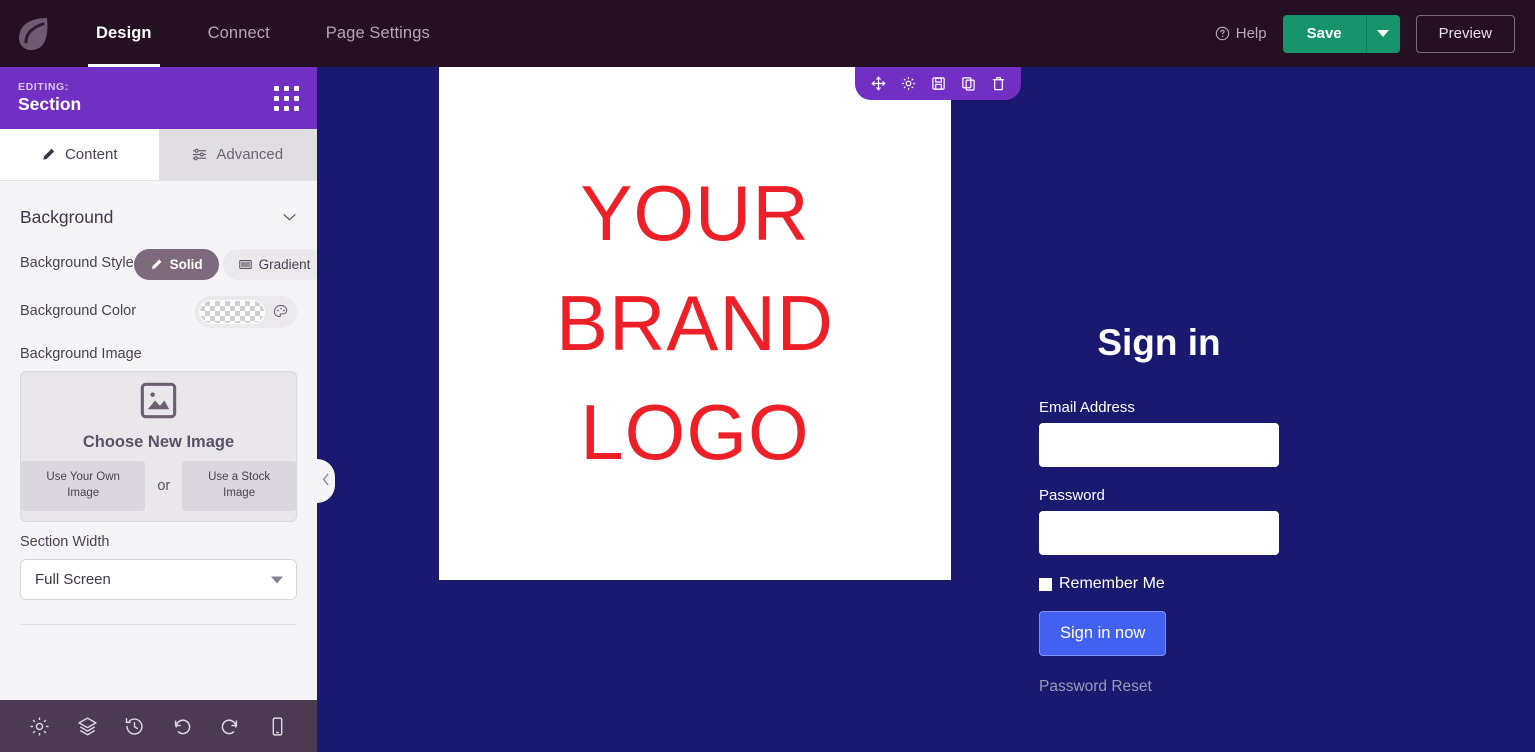  What do you see at coordinates (158, 312) in the screenshot?
I see `background-color-row: Background Color` at bounding box center [158, 312].